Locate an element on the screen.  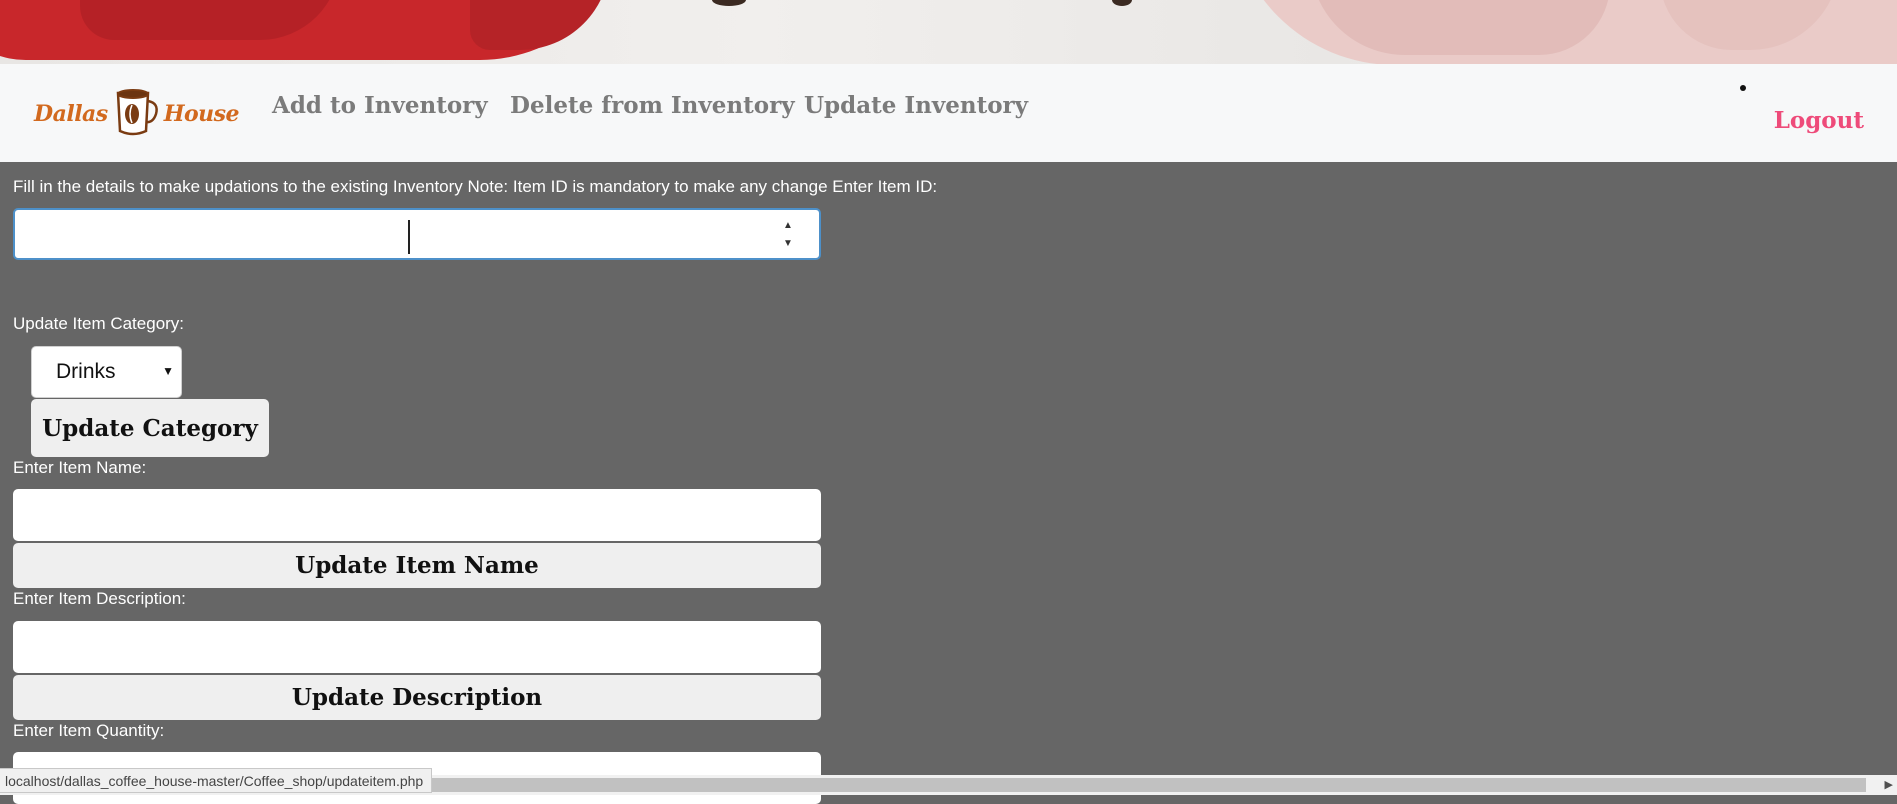
coffee-cup-icon is located at coordinates (136, 114).